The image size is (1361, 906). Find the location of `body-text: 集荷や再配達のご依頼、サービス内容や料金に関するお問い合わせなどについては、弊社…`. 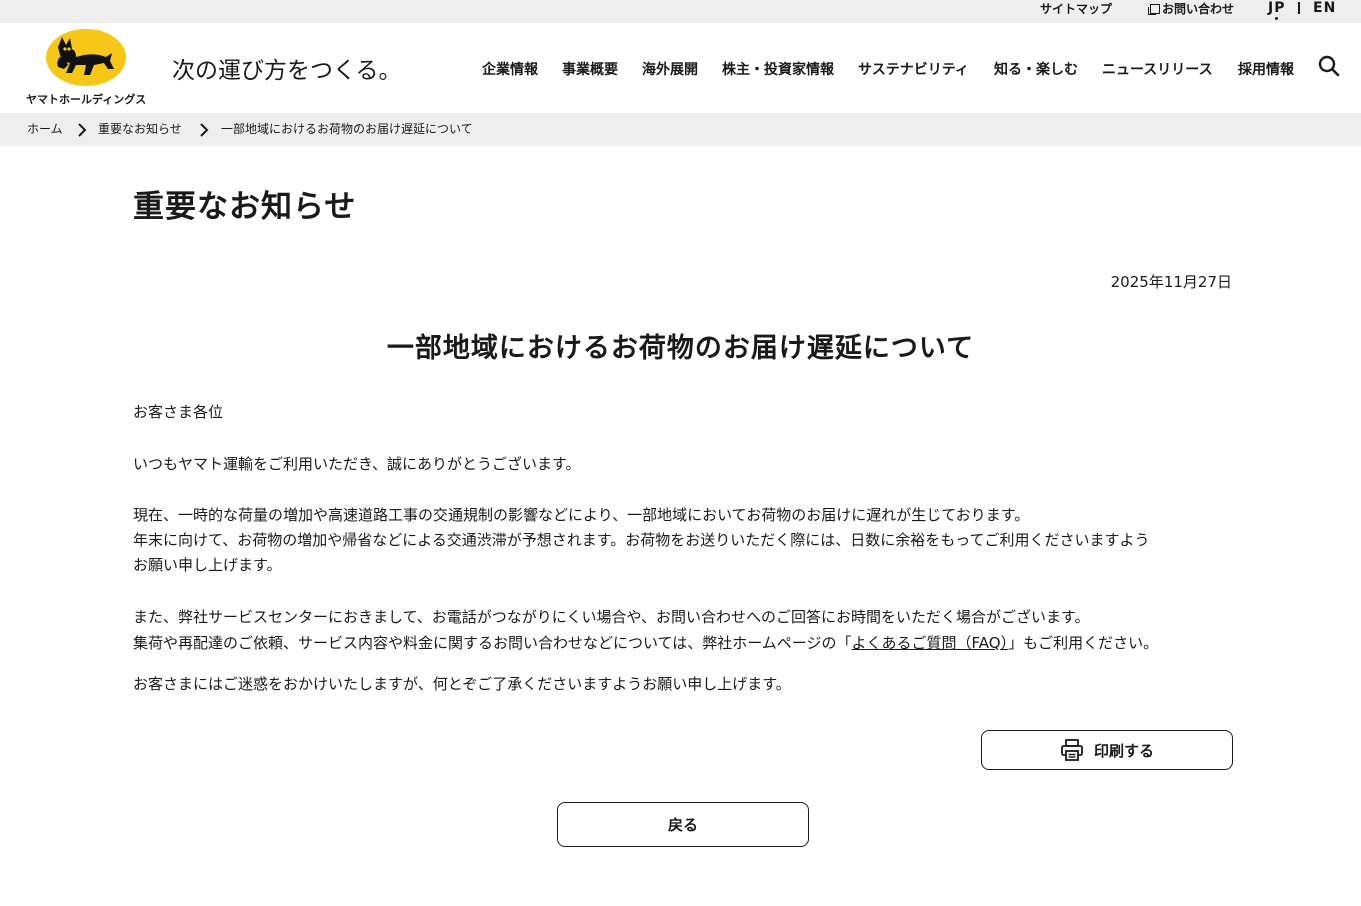

body-text: 集荷や再配達のご依頼、サービス内容や料金に関するお問い合わせなどについては、弊社… is located at coordinates (492, 643).